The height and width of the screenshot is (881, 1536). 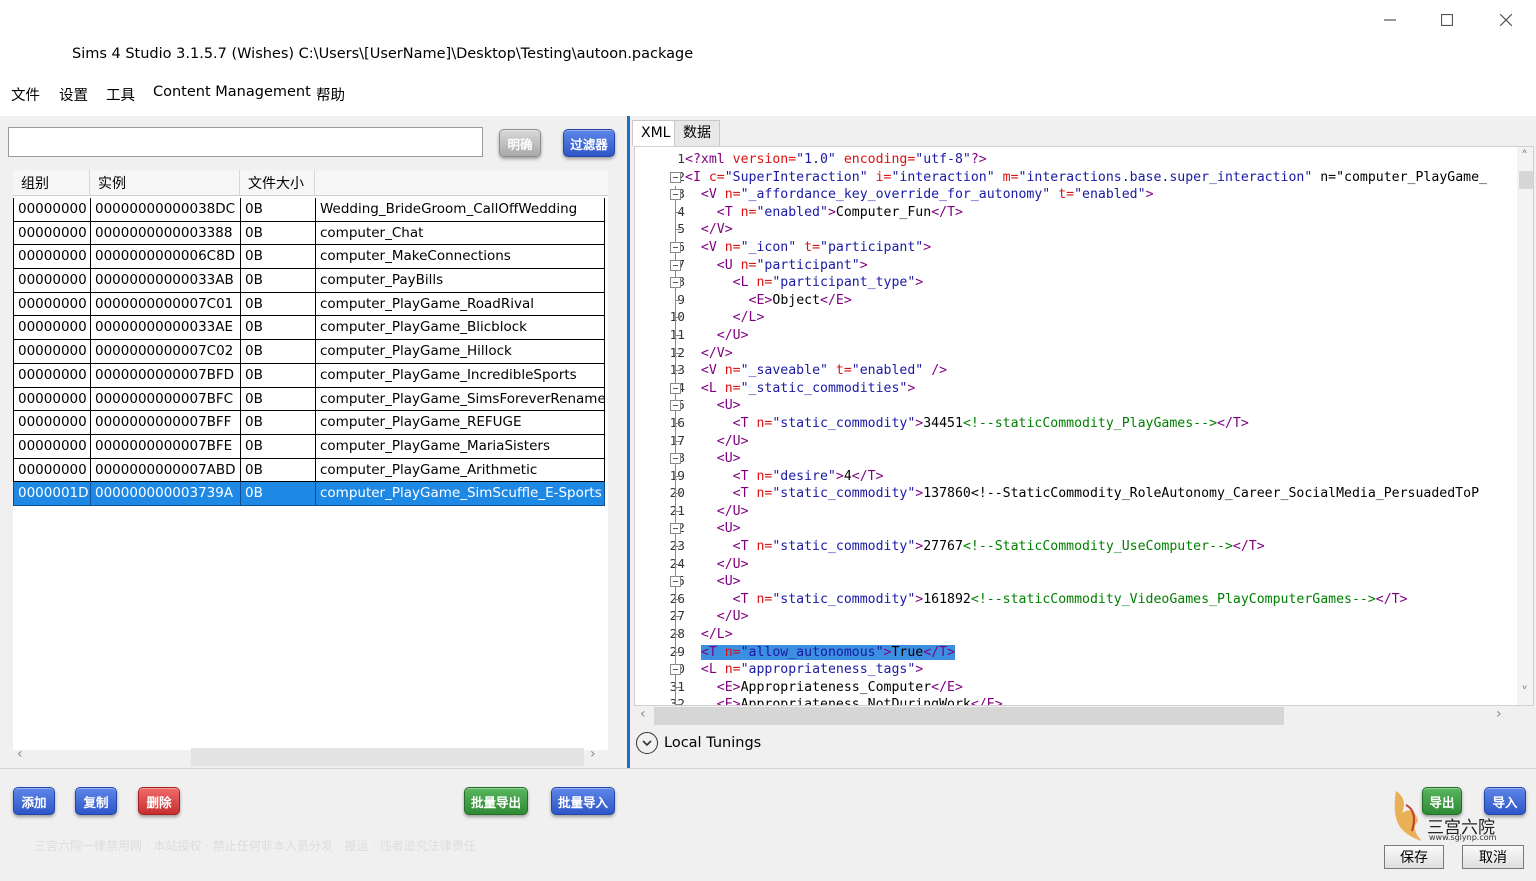 What do you see at coordinates (165, 304) in the screenshot?
I see `cell-instance: 0000000000007C01` at bounding box center [165, 304].